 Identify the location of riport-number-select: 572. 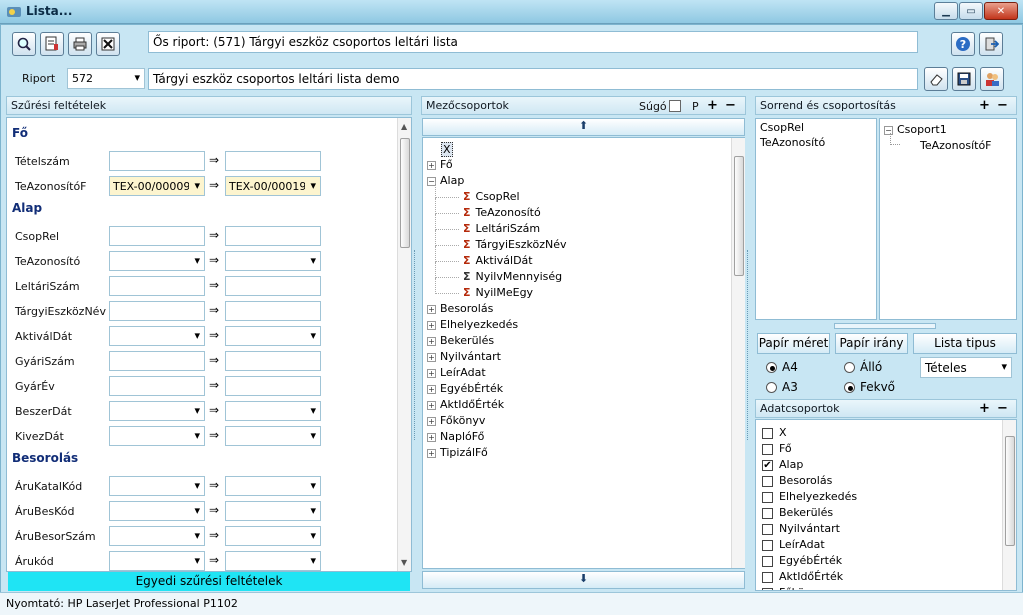
(106, 78).